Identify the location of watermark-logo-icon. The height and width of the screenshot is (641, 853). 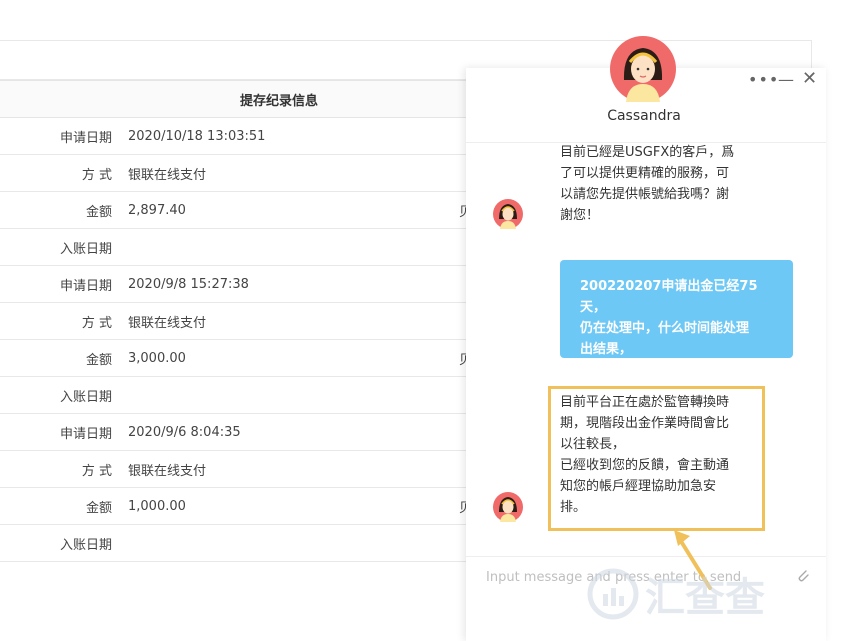
(613, 594).